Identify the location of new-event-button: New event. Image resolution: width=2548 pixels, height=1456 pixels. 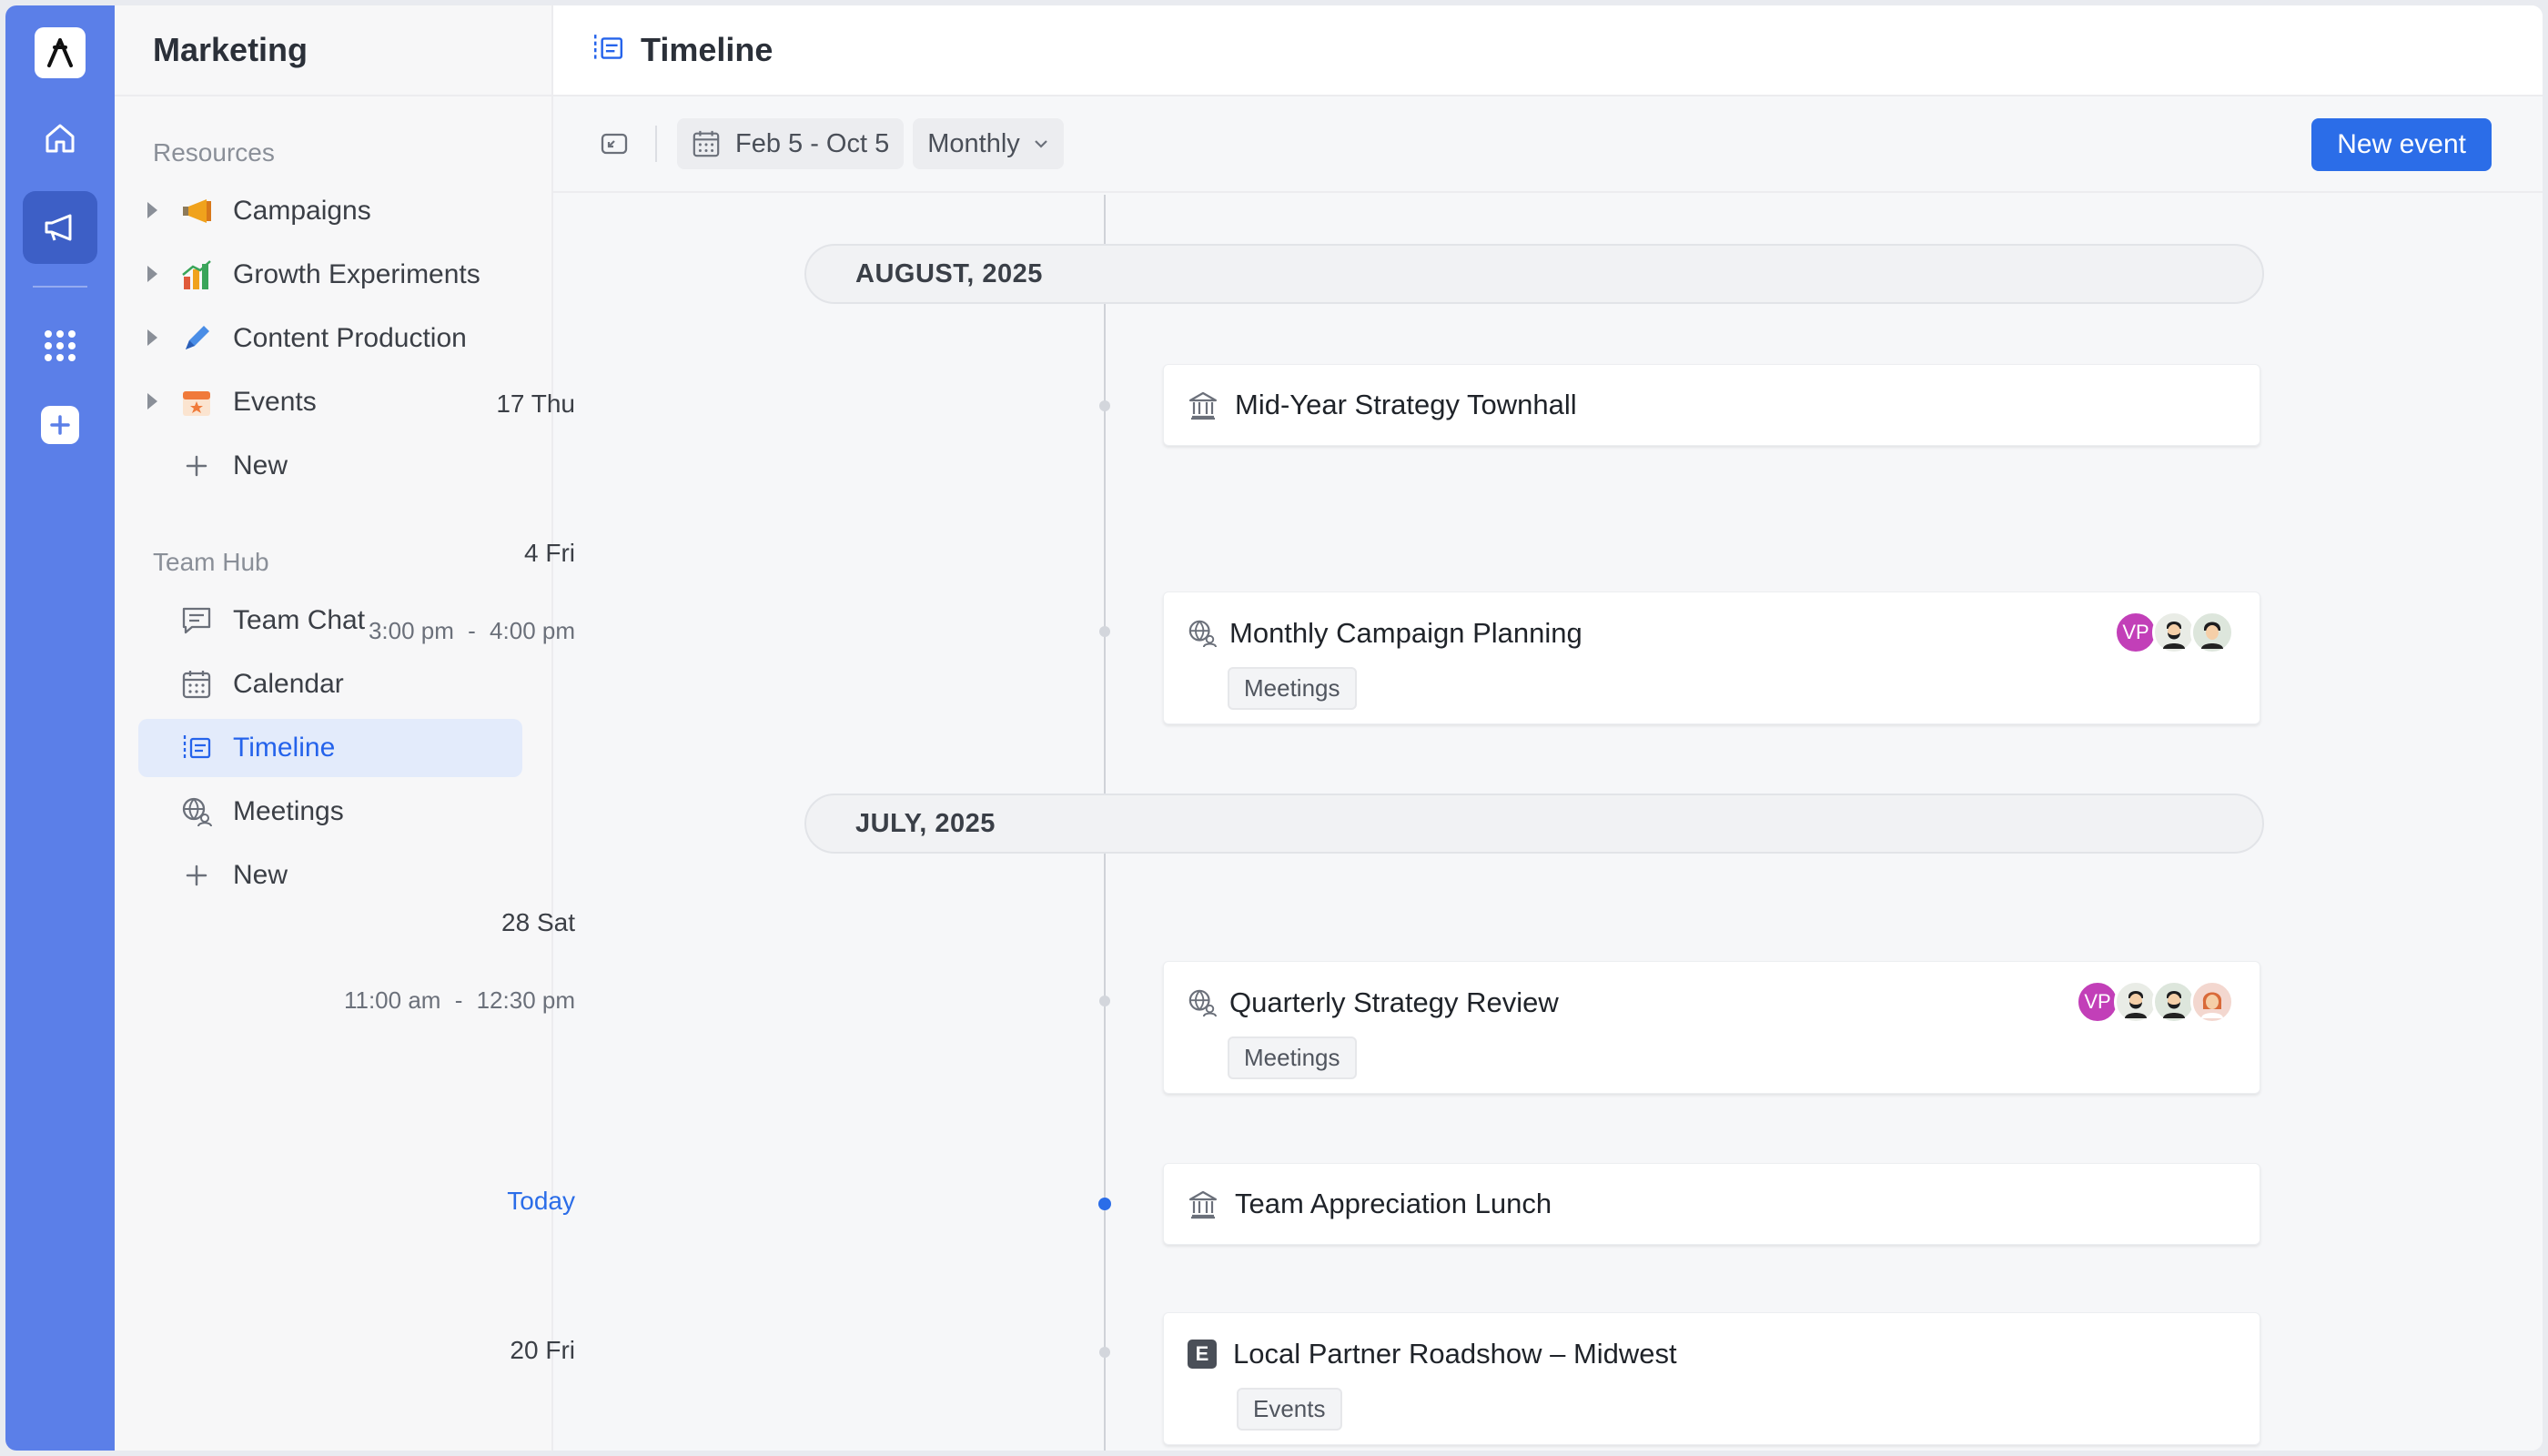
(2402, 145).